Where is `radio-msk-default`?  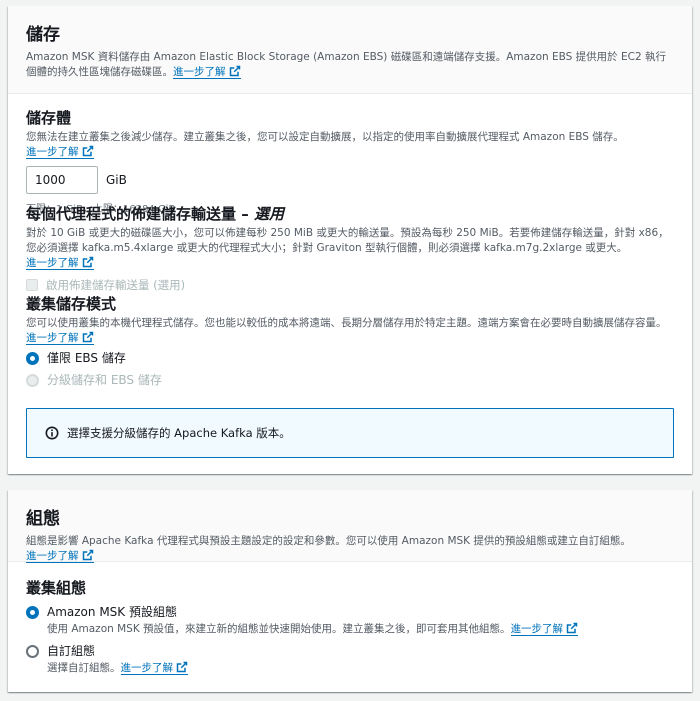
radio-msk-default is located at coordinates (32, 612).